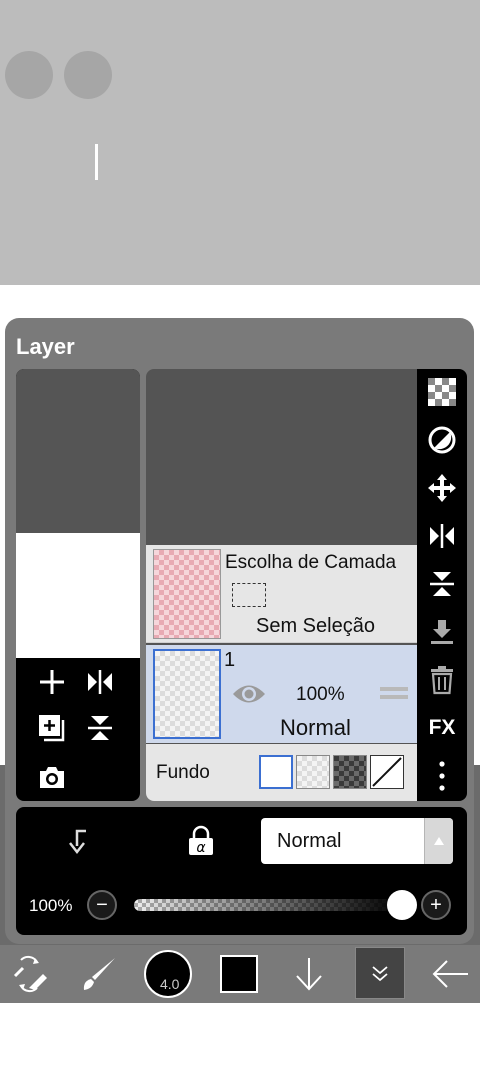 The height and width of the screenshot is (1066, 480). I want to click on drag-handle, so click(394, 697).